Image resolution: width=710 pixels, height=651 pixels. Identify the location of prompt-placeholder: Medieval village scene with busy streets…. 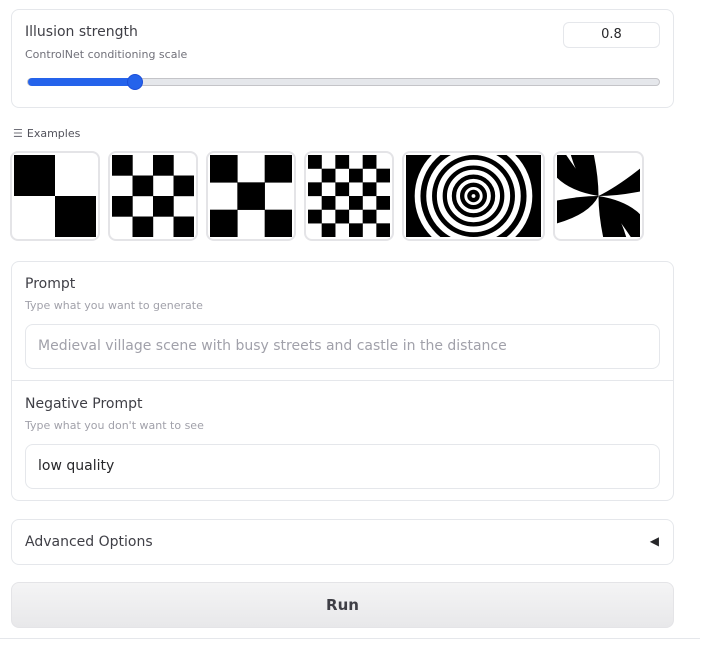
(272, 346).